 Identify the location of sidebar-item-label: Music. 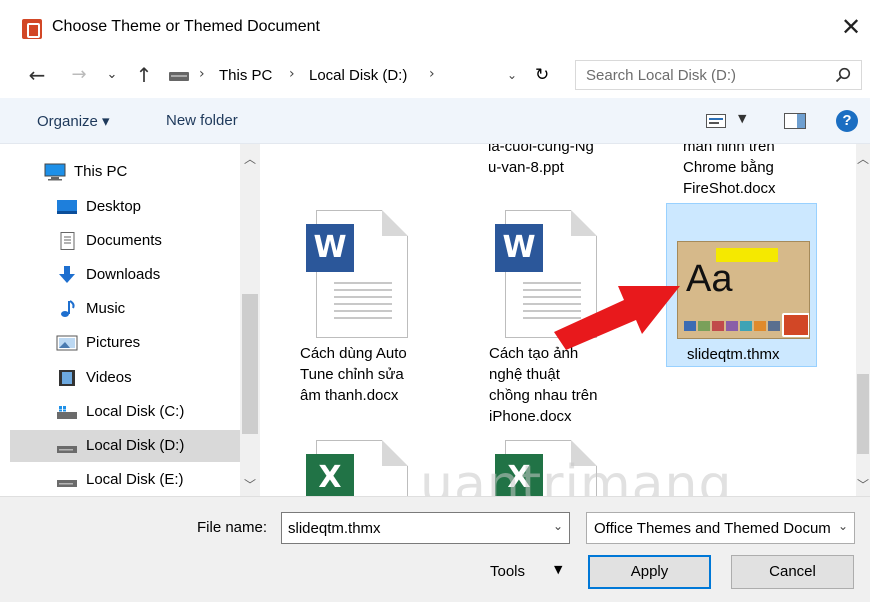
(106, 308).